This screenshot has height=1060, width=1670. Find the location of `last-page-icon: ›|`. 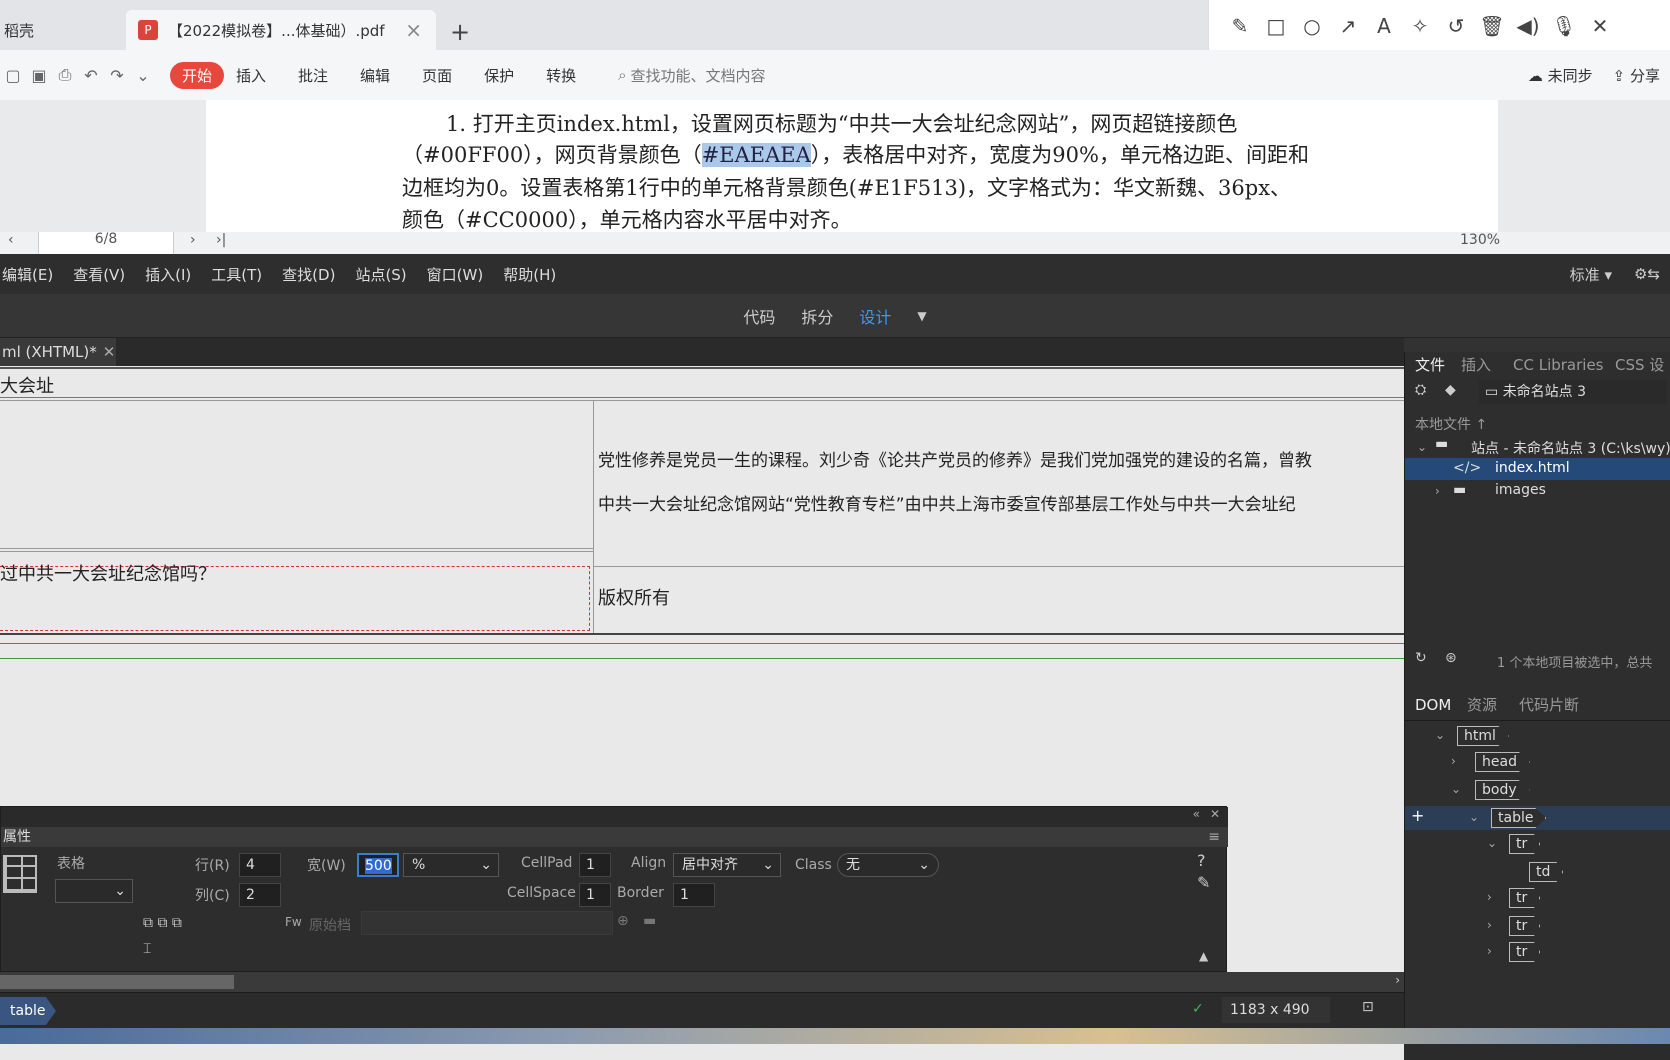

last-page-icon: ›| is located at coordinates (221, 240).